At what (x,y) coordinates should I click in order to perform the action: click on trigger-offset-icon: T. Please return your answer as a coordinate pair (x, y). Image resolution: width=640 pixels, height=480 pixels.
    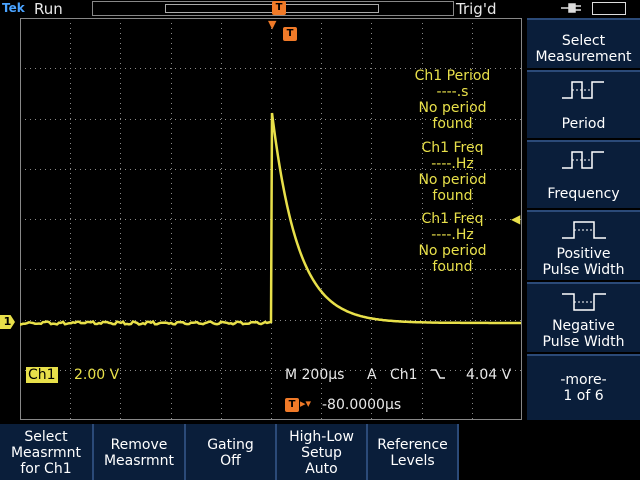
    Looking at the image, I should click on (292, 405).